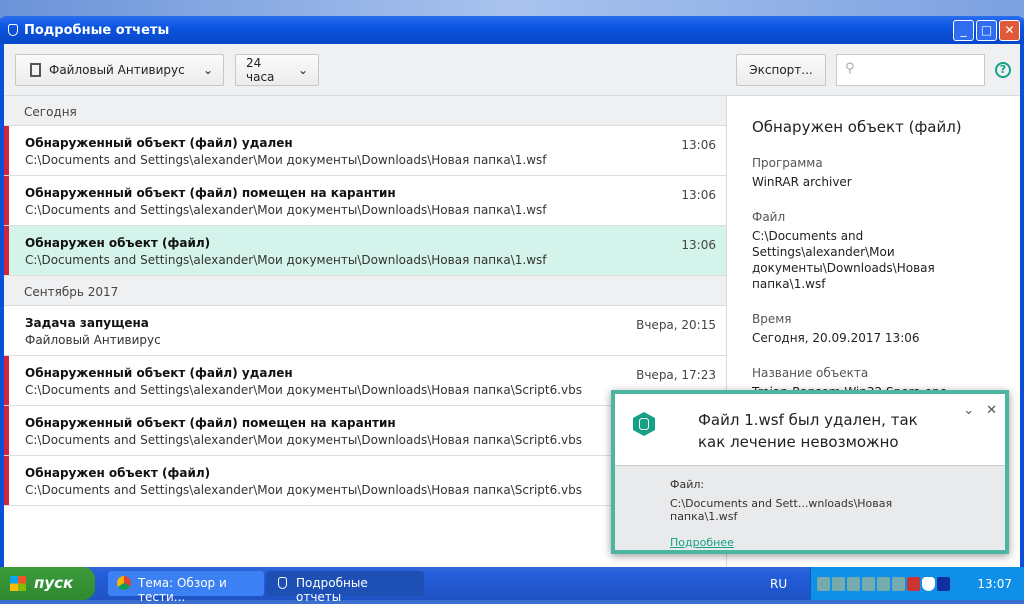 This screenshot has height=604, width=1024. Describe the element at coordinates (676, 375) in the screenshot. I see `event-time: Вчера, 17:23` at that location.